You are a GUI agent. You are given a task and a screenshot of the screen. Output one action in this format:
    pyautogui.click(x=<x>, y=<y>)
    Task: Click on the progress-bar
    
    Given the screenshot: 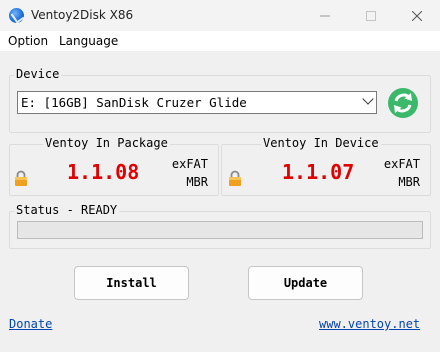 What is the action you would take?
    pyautogui.click(x=220, y=230)
    